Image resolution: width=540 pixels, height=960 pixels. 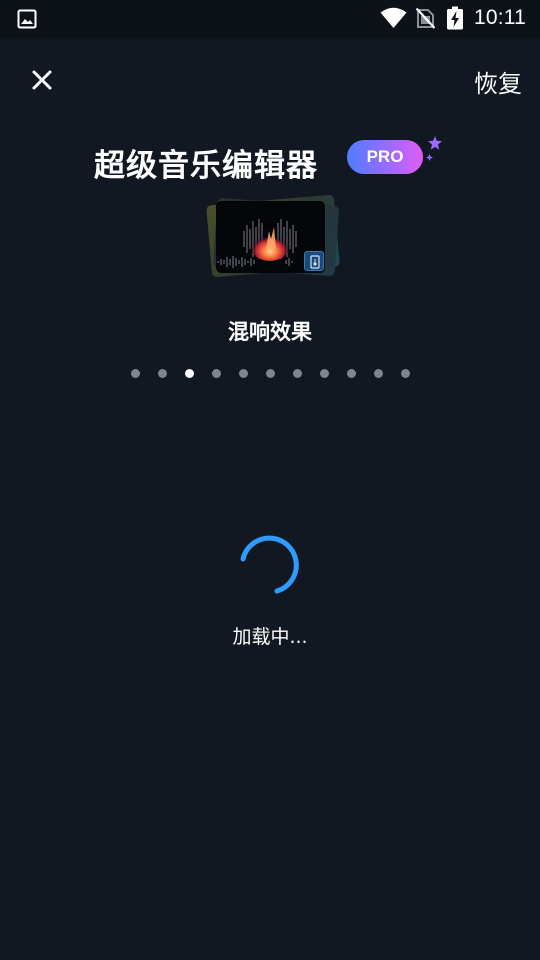 I want to click on pro-badge: PRO, so click(x=385, y=157).